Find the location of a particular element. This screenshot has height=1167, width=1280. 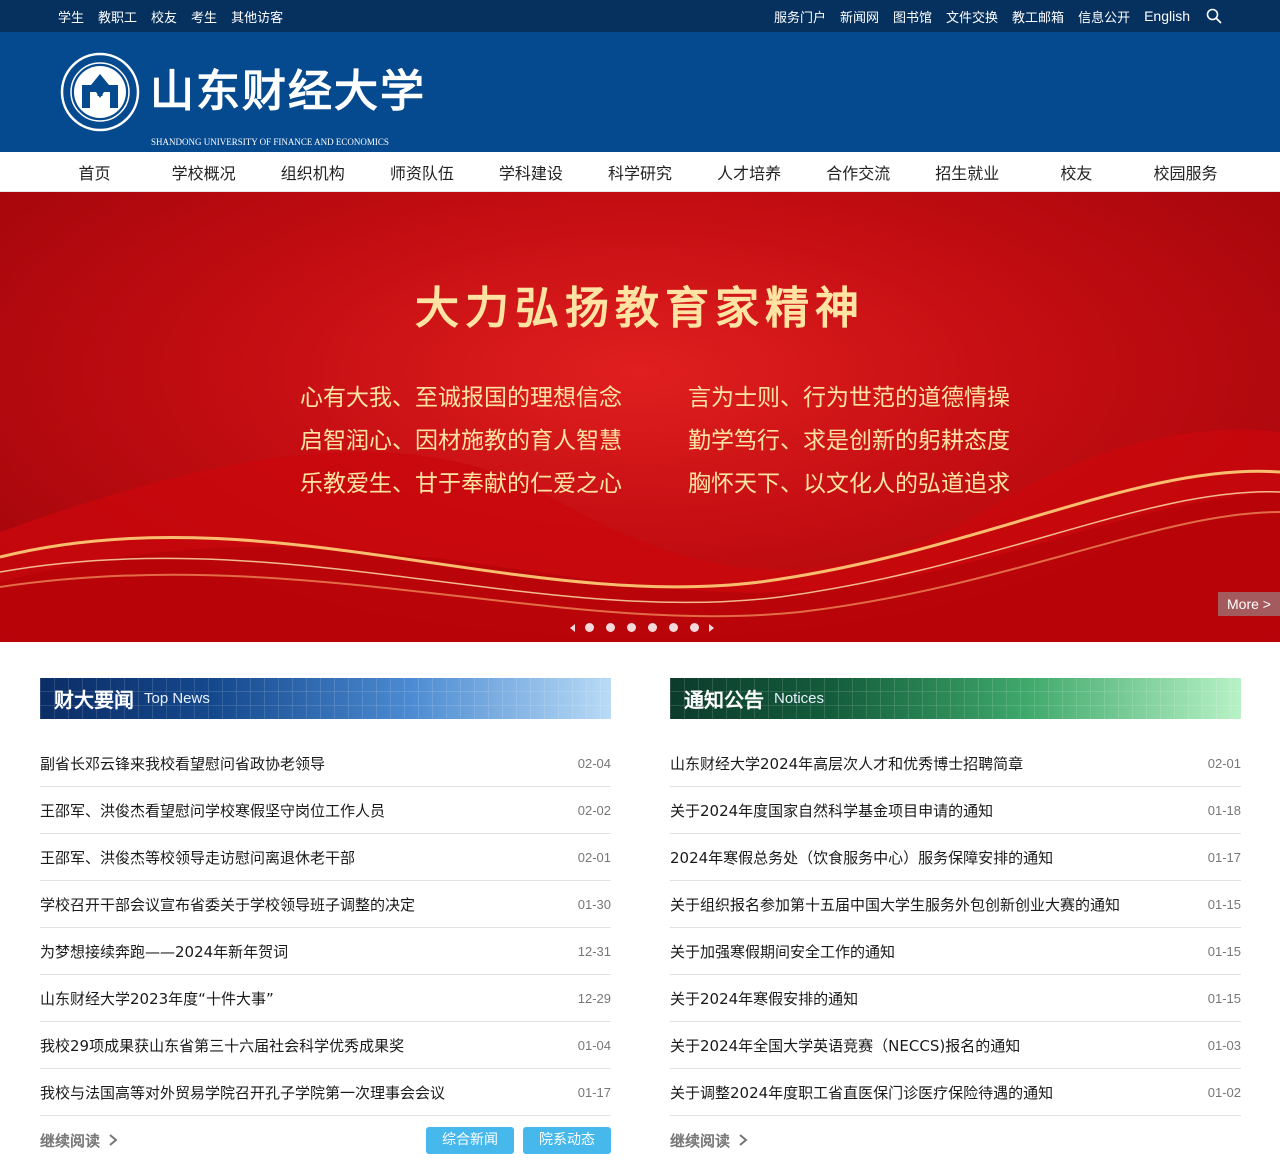

nav-item-education: 人才培养 is located at coordinates (749, 172).